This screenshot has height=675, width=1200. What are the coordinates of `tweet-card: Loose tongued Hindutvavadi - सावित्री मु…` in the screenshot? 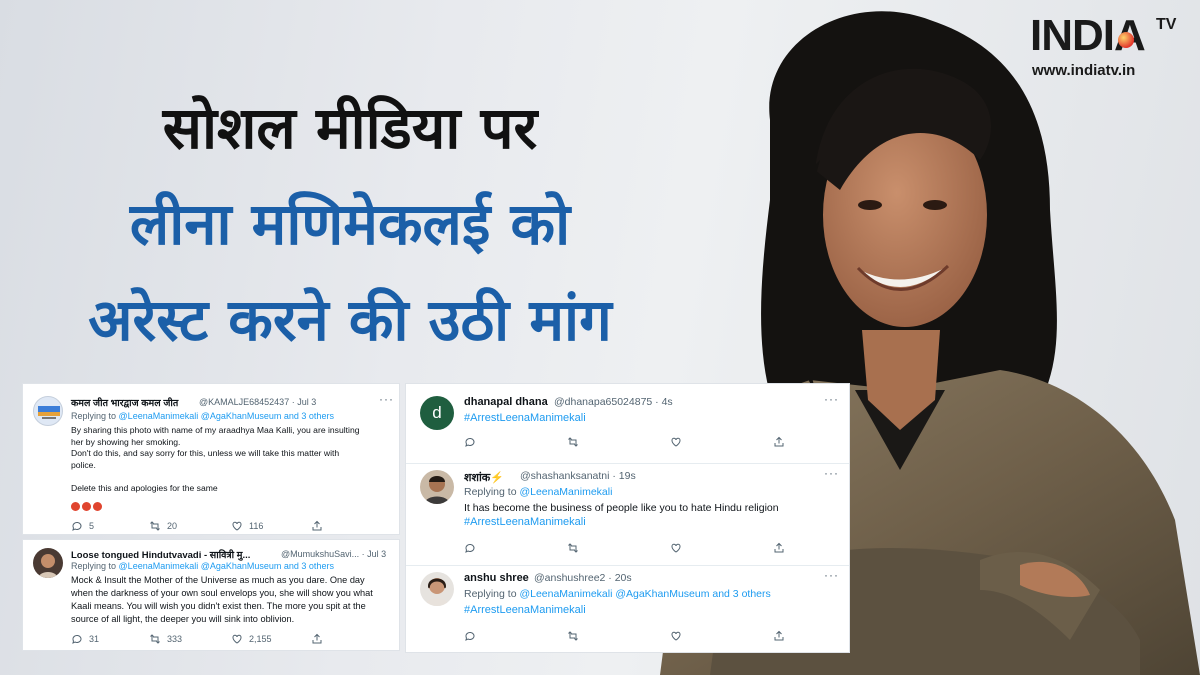 It's located at (211, 595).